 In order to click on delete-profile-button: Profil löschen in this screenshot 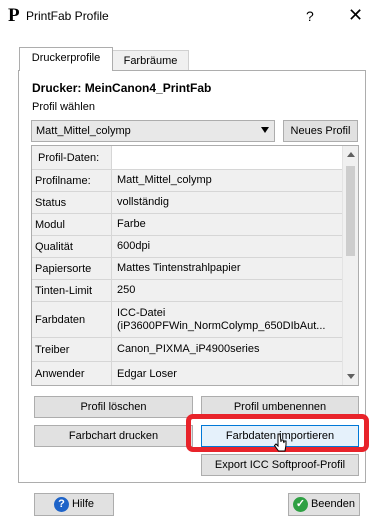, I will do `click(113, 407)`.